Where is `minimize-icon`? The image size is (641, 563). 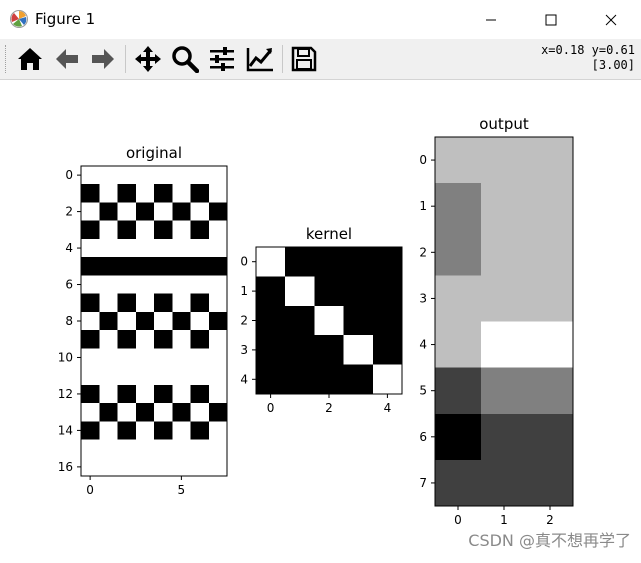 minimize-icon is located at coordinates (491, 19).